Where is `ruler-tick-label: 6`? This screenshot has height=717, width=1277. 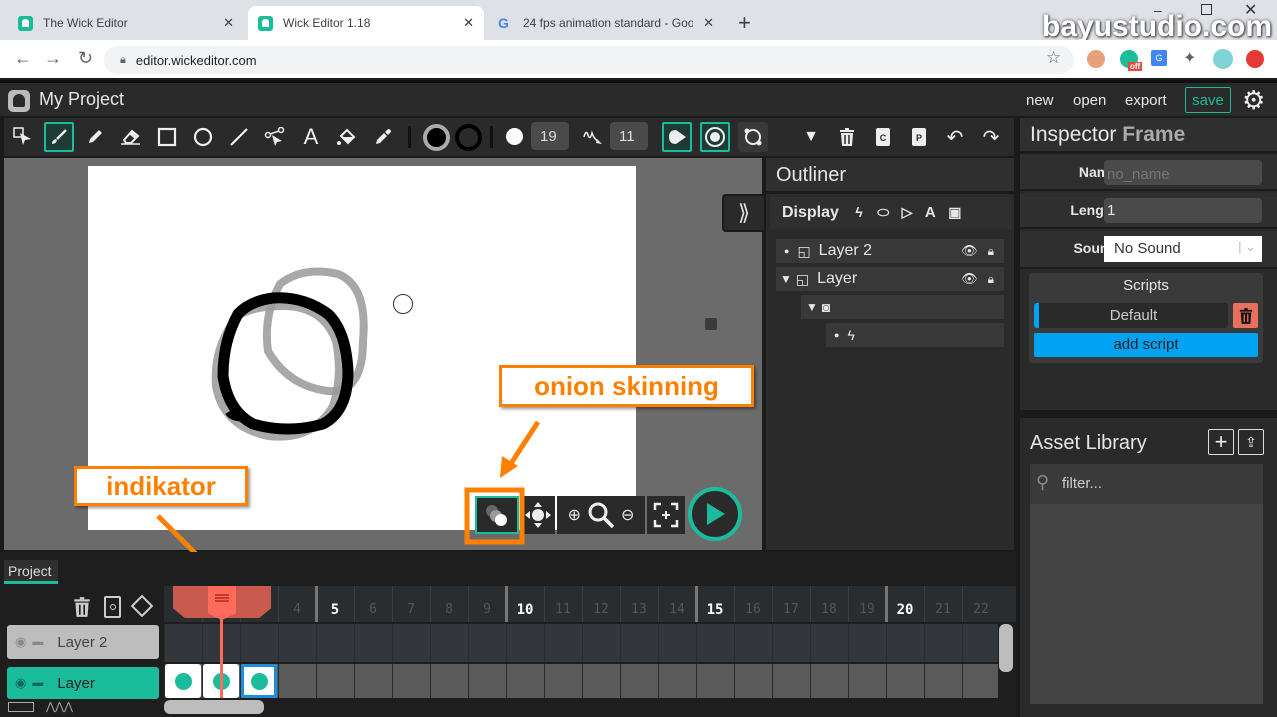
ruler-tick-label: 6 is located at coordinates (373, 609).